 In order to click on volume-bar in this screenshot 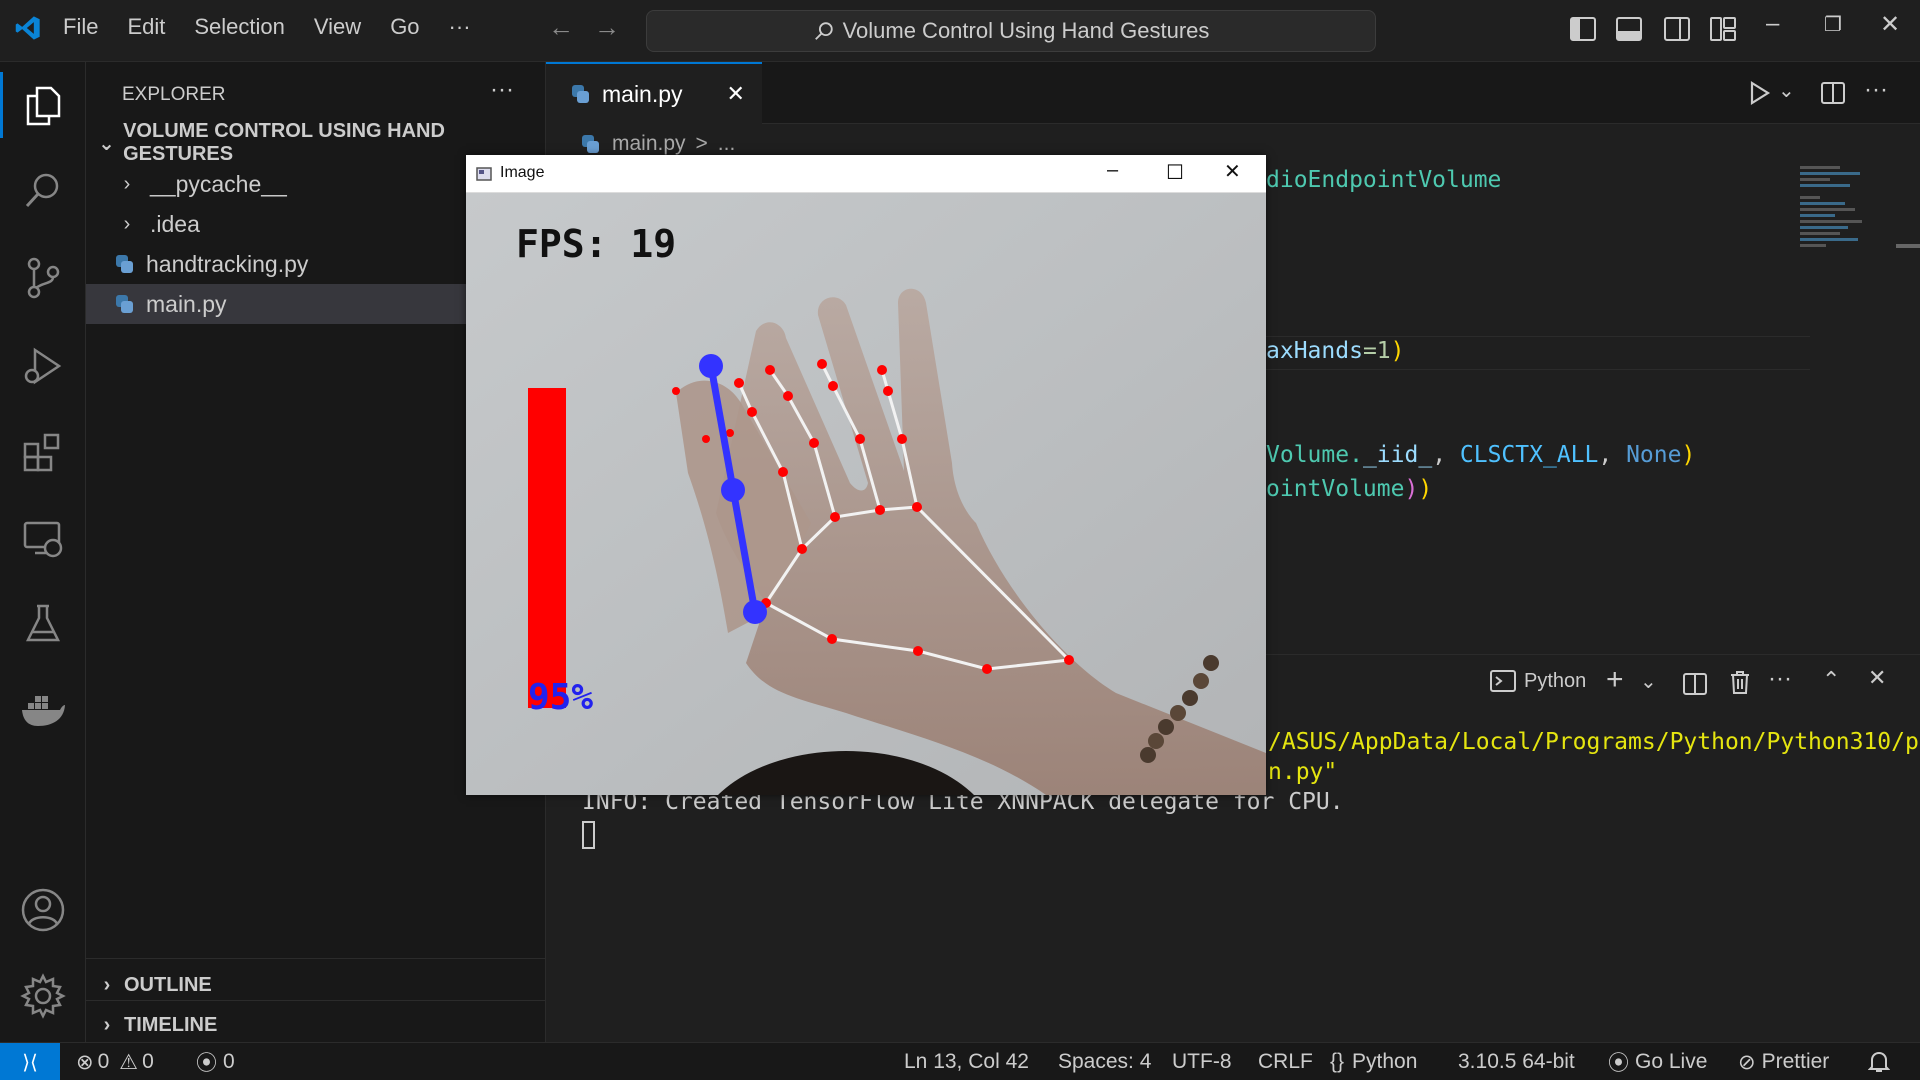, I will do `click(547, 548)`.